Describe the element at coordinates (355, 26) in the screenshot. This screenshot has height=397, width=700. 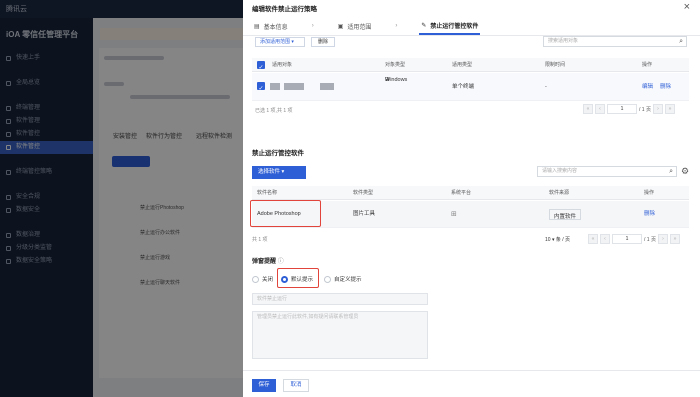
I see `tab-scope: ▣ 适用范围` at that location.